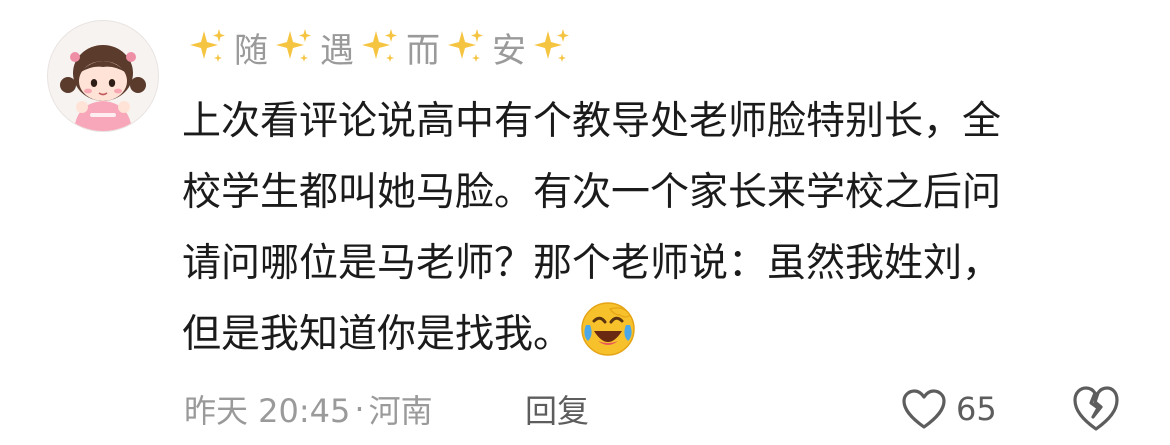 Image resolution: width=1170 pixels, height=445 pixels. What do you see at coordinates (608, 329) in the screenshot?
I see `laughing-crying-emoji-icon` at bounding box center [608, 329].